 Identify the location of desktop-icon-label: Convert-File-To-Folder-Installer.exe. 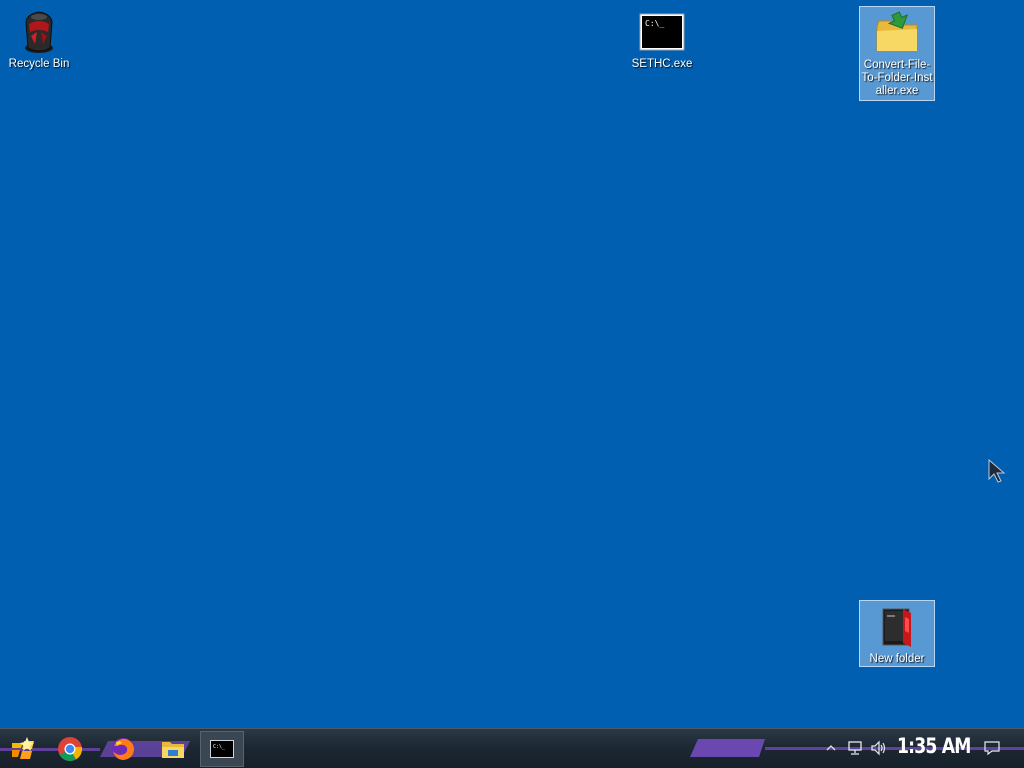
(897, 78).